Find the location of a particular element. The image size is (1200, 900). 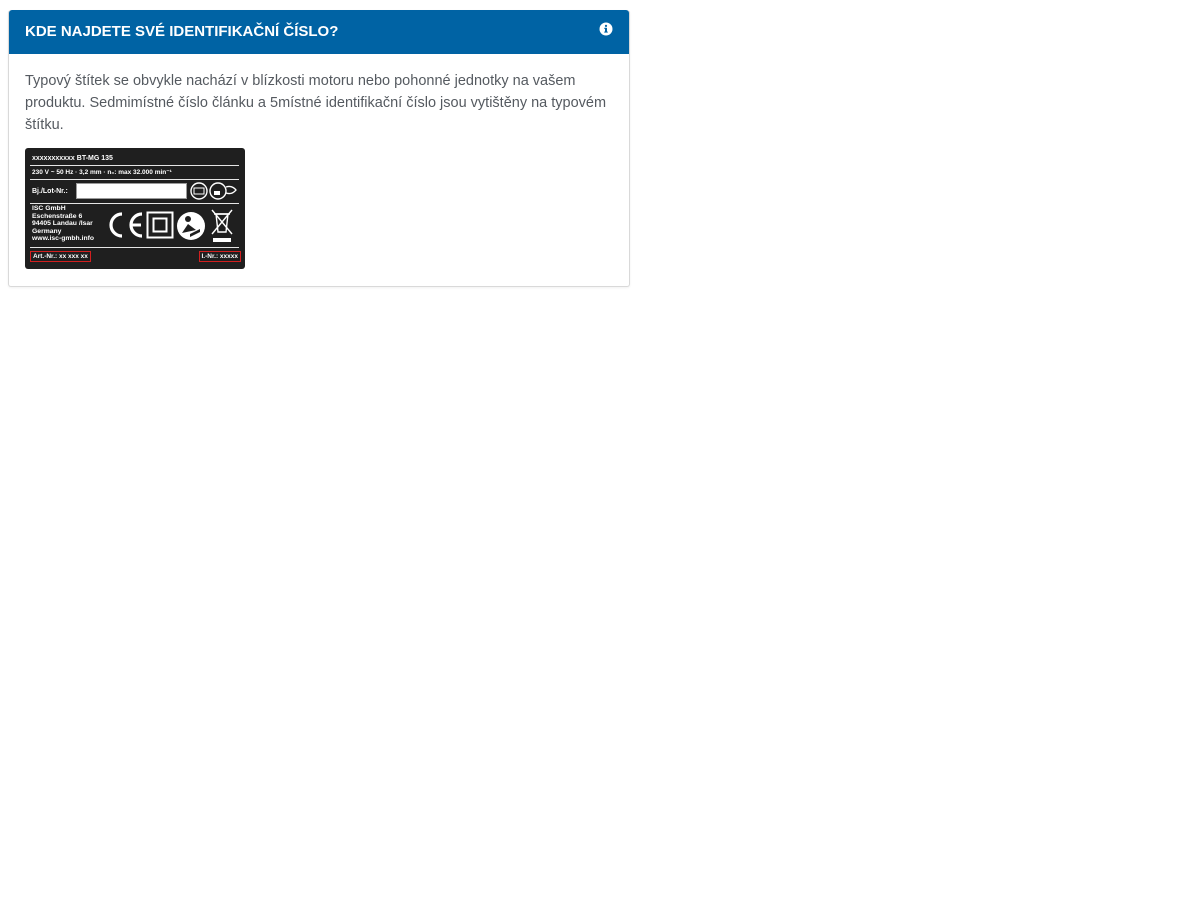

weee-bin-icon is located at coordinates (222, 225).